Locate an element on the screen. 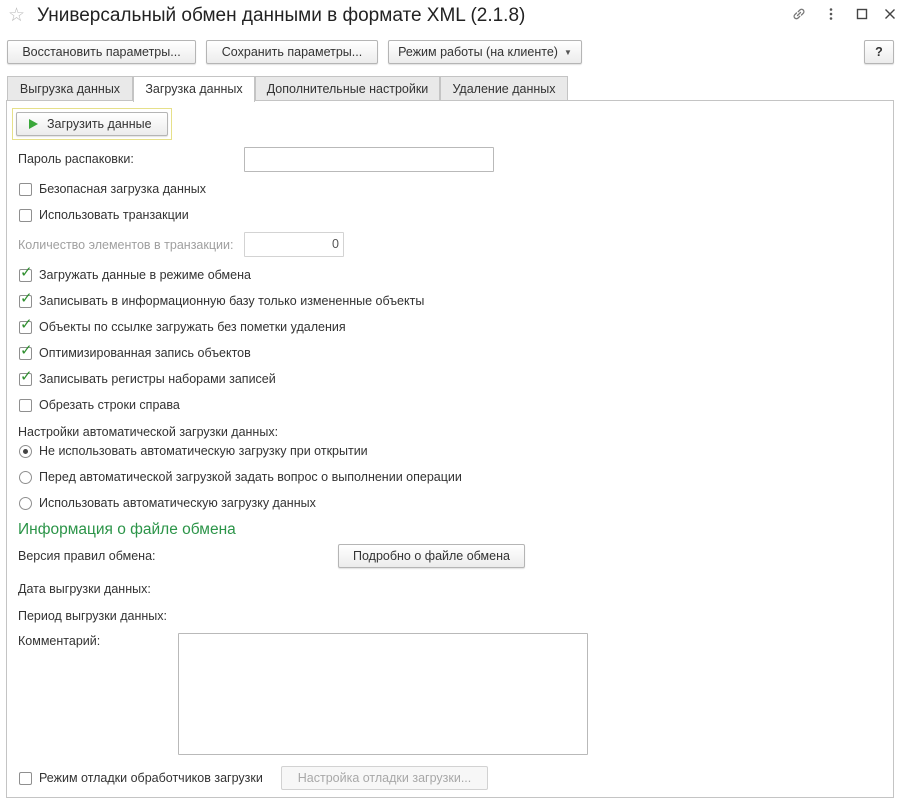 This screenshot has height=804, width=901. no-deletion-mark-checkbox: ✓ is located at coordinates (26, 325).